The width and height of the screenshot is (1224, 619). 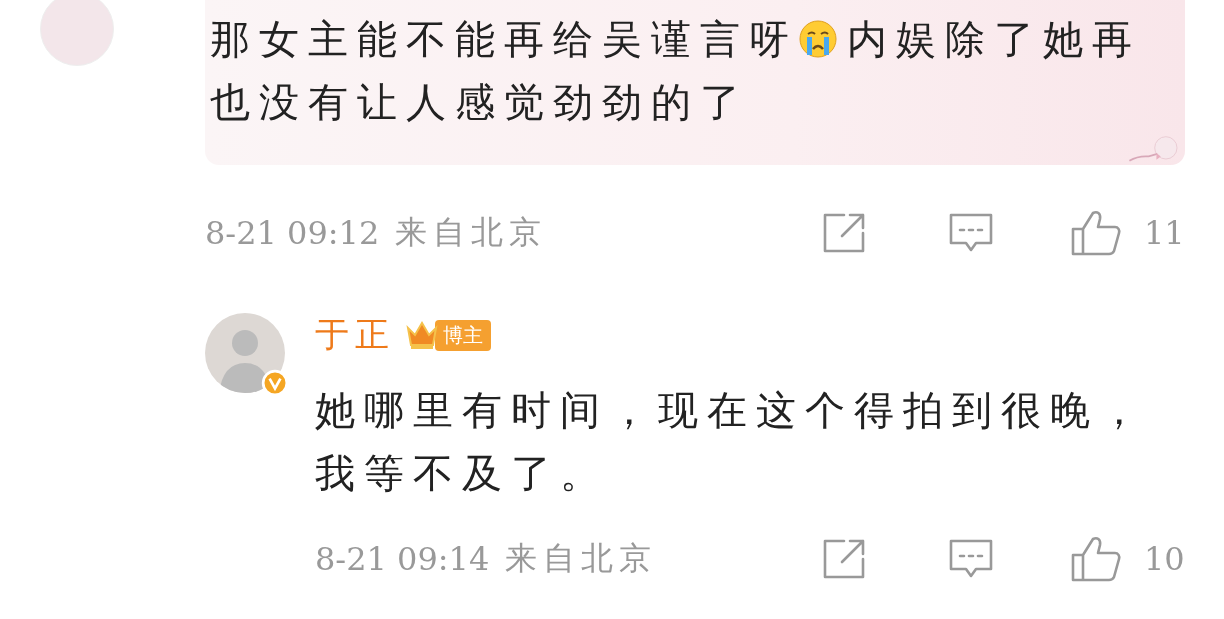 What do you see at coordinates (732, 442) in the screenshot?
I see `reply-text: 她哪里有时间，现在这个得拍到很晚，我等不及了。` at bounding box center [732, 442].